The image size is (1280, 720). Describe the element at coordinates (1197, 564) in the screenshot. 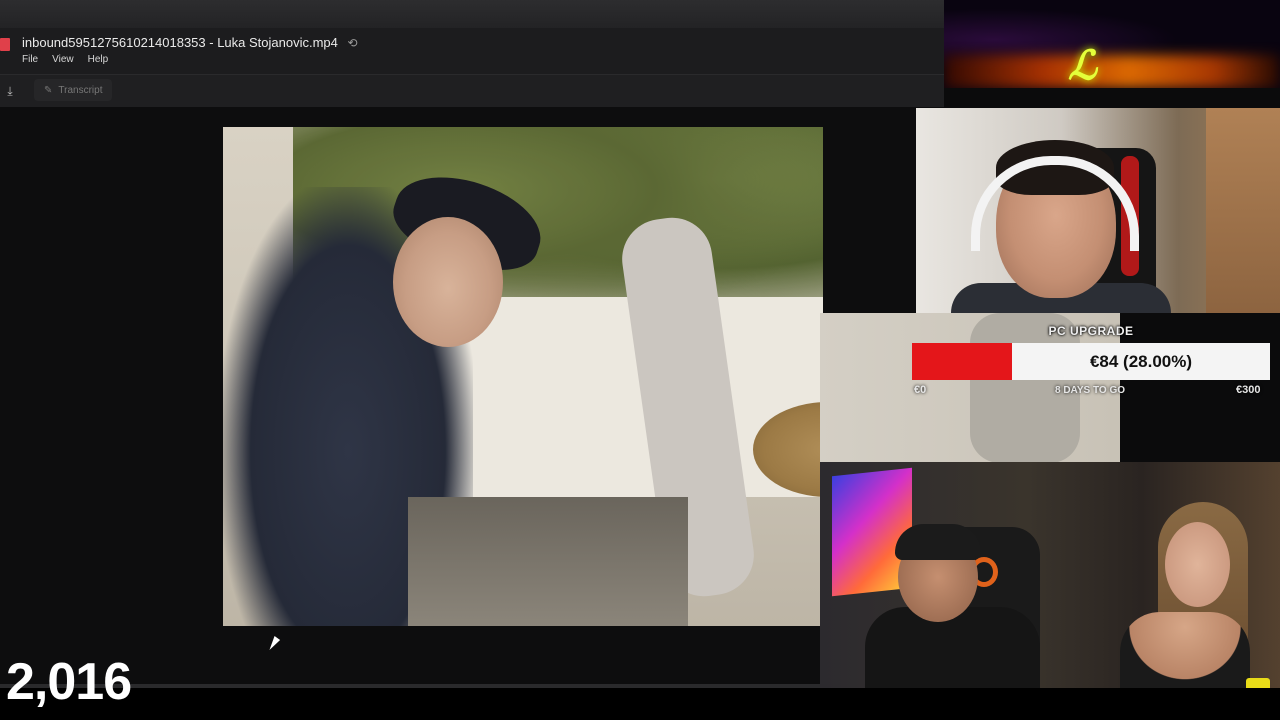

I see `woman-face` at that location.